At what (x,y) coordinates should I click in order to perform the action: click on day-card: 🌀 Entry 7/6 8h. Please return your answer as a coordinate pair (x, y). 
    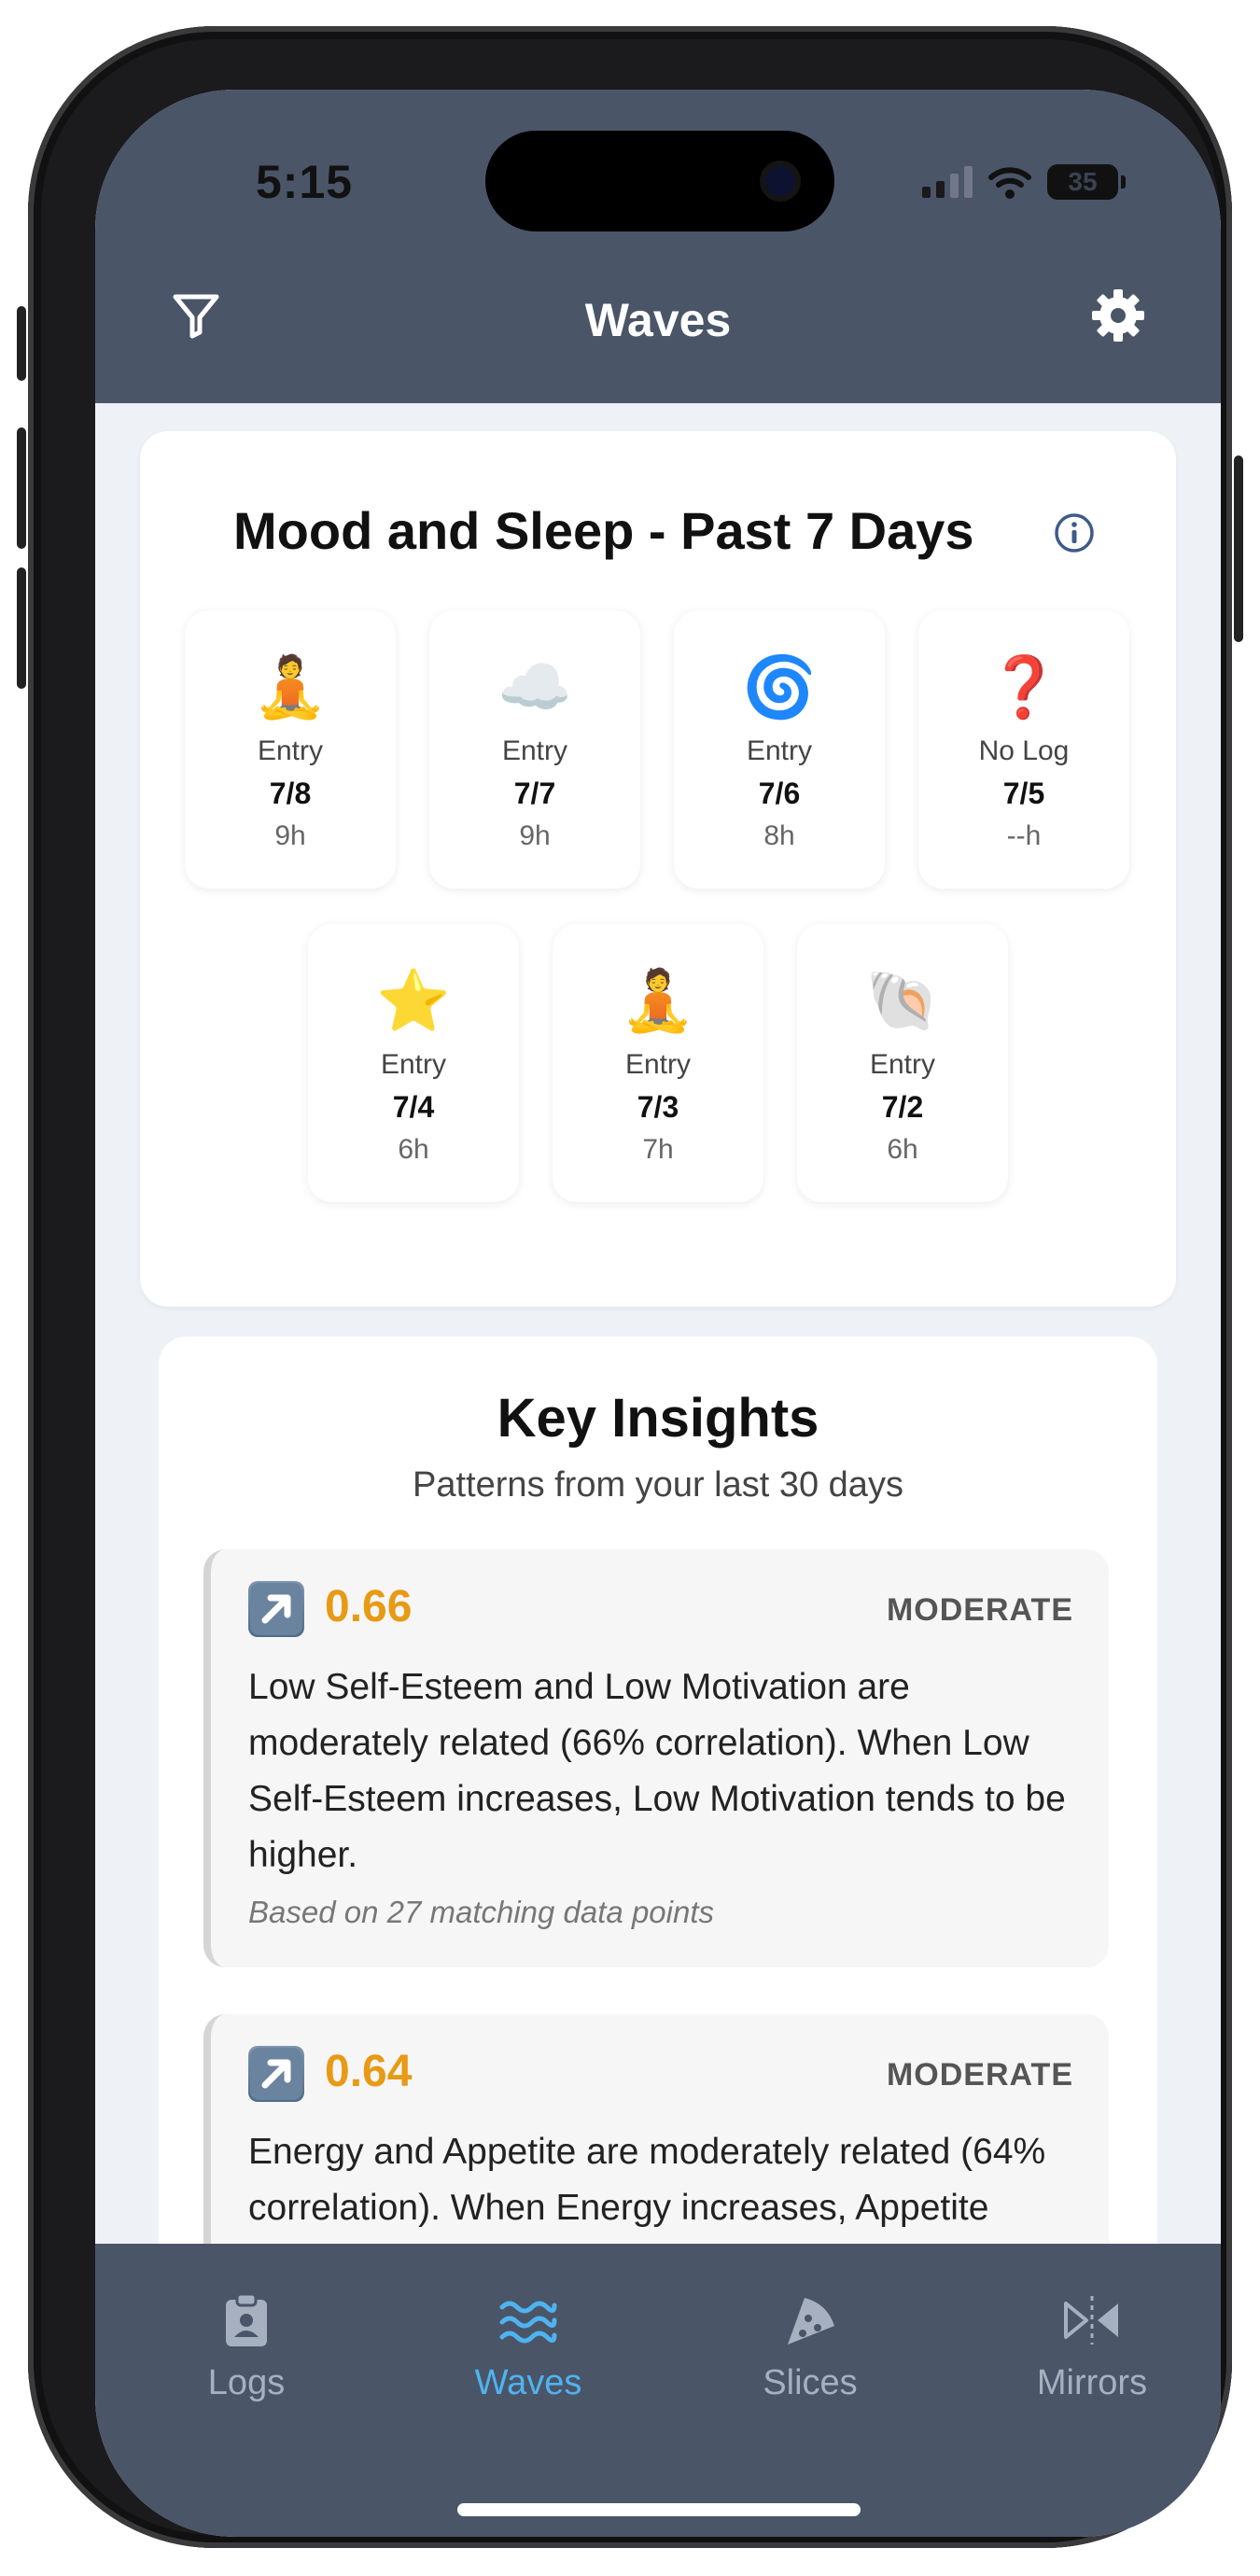
    Looking at the image, I should click on (779, 749).